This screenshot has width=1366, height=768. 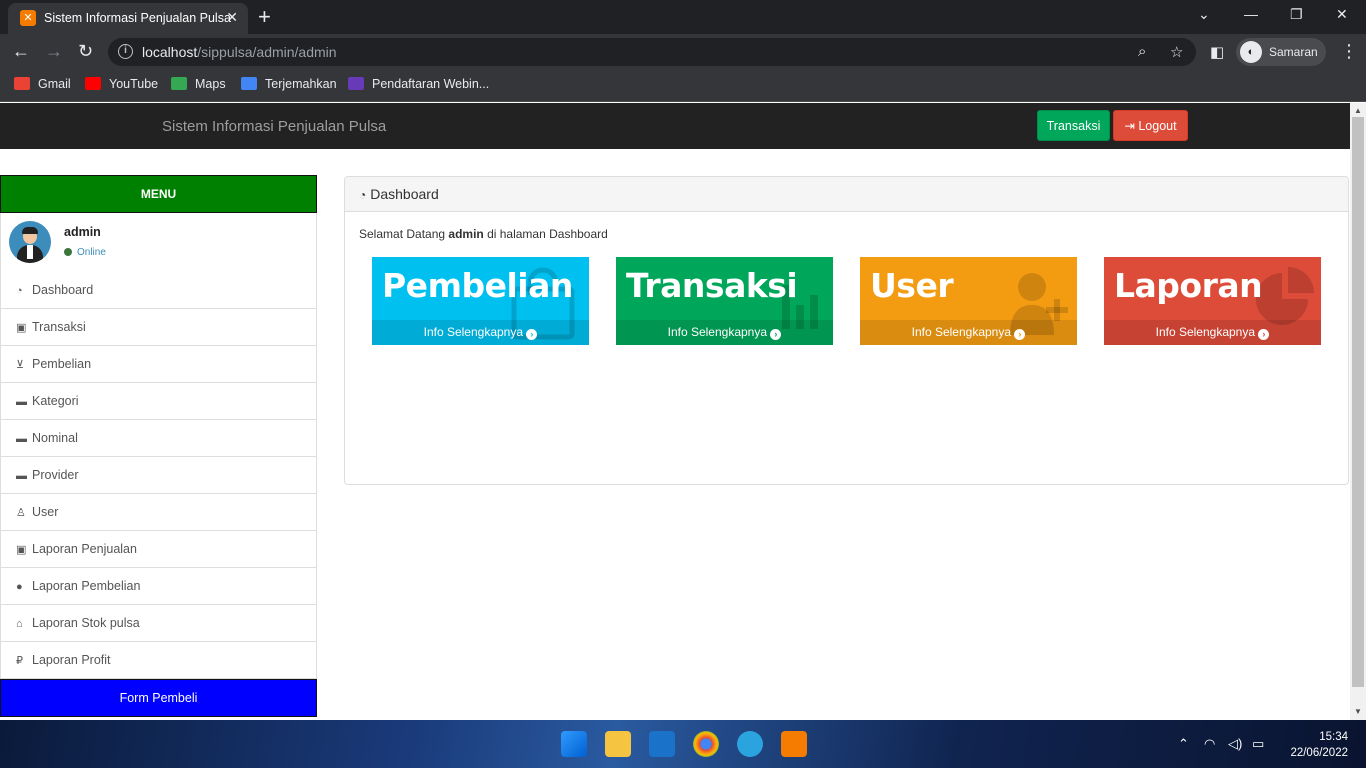 What do you see at coordinates (62, 364) in the screenshot?
I see `sidebar-item-label: Pembelian` at bounding box center [62, 364].